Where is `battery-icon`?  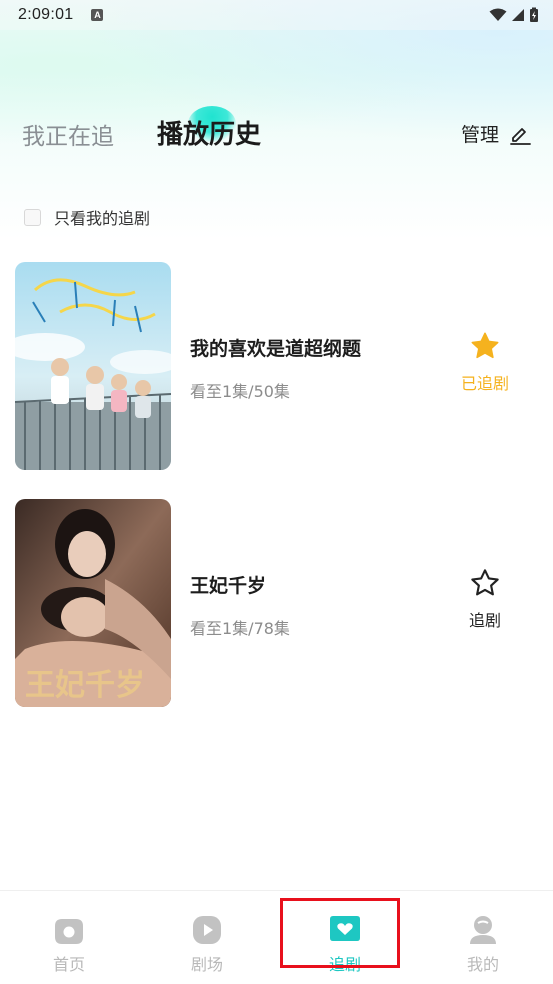
battery-icon is located at coordinates (534, 14).